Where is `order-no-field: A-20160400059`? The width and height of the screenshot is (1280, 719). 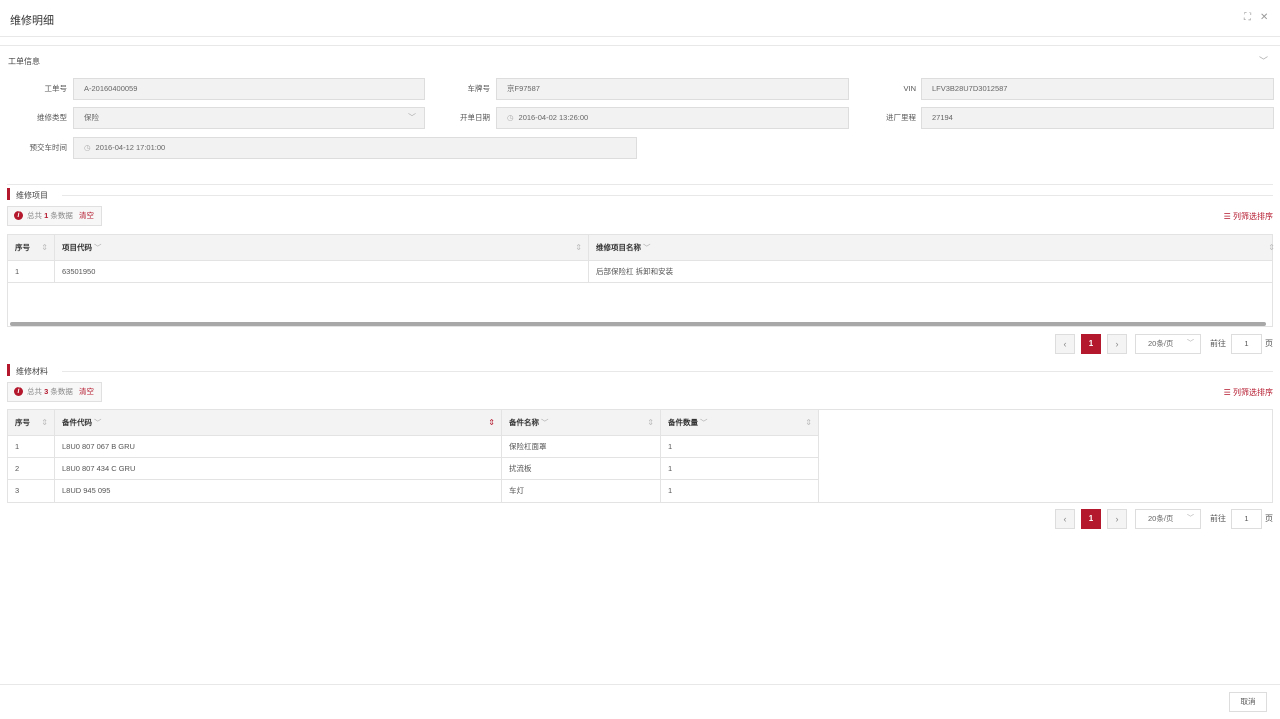 order-no-field: A-20160400059 is located at coordinates (249, 89).